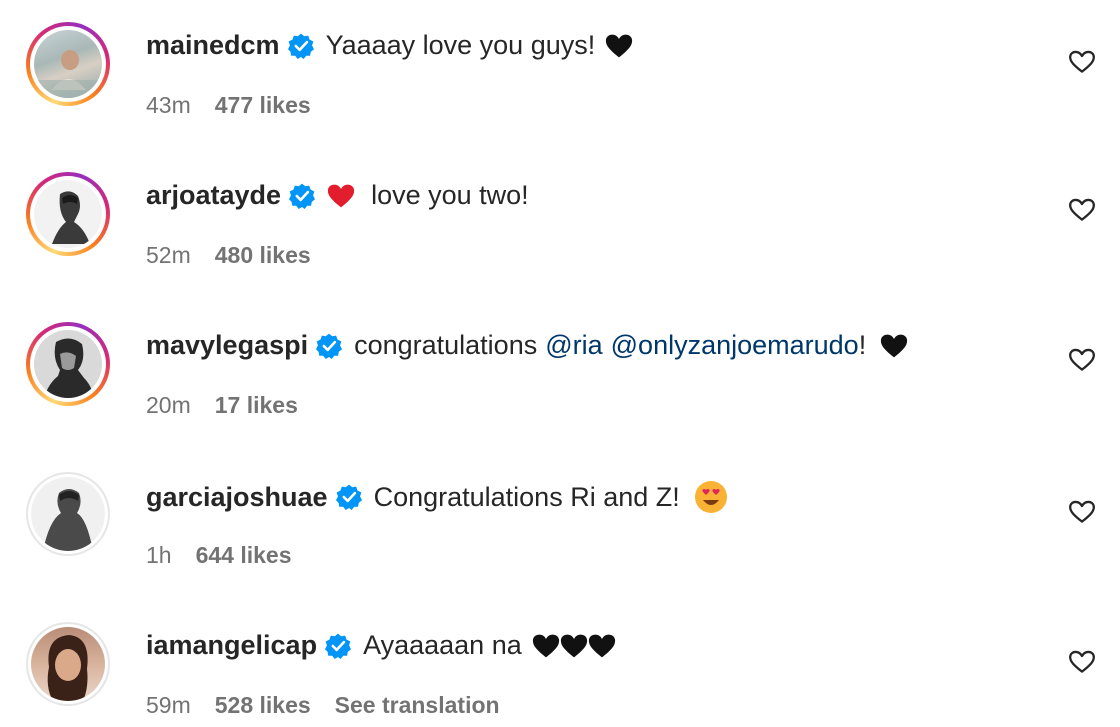 This screenshot has height=727, width=1120. I want to click on username: mainedcm, so click(213, 45).